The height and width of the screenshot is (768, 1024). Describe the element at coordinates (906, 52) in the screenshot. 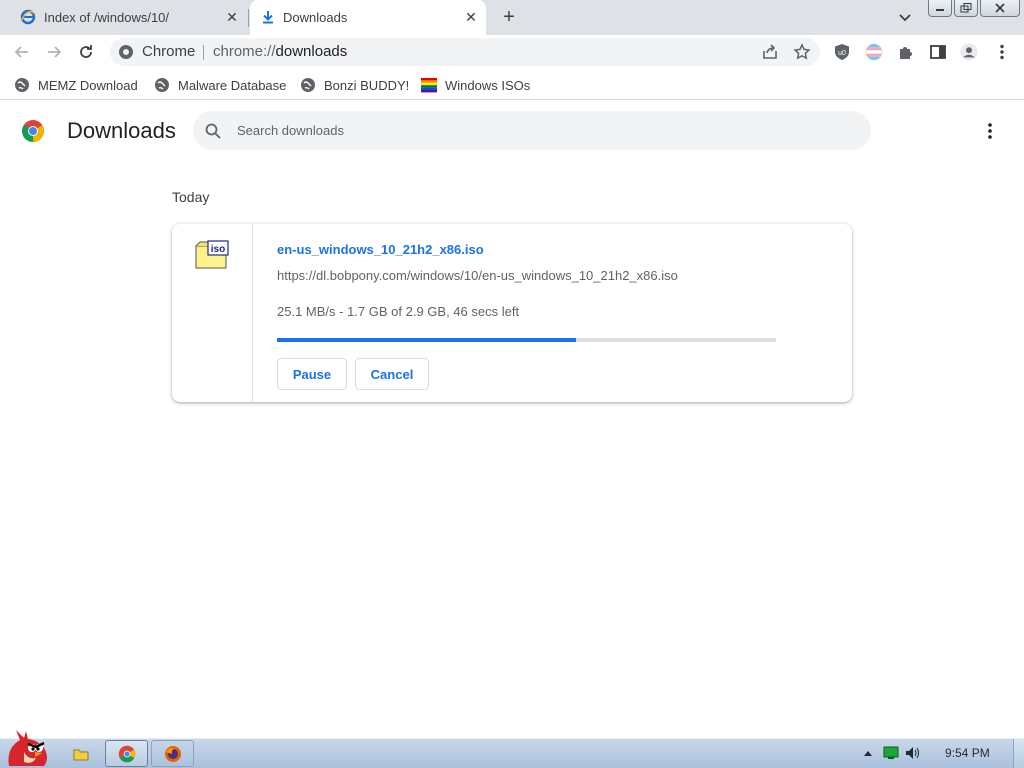

I see `puzzle-extensions-icon` at that location.